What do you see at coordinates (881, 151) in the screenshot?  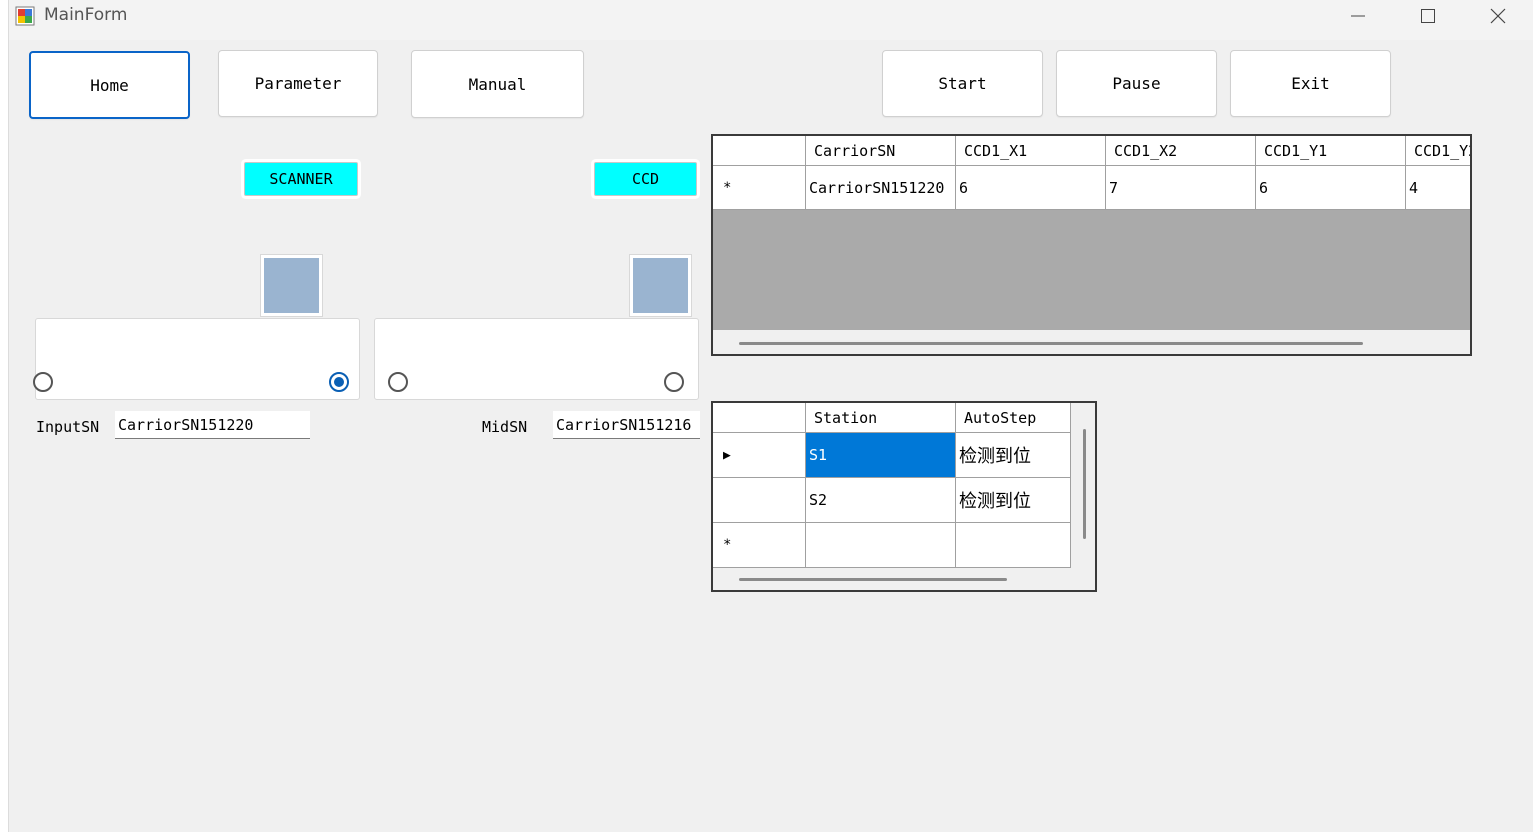 I see `column-header: CarriorSN` at bounding box center [881, 151].